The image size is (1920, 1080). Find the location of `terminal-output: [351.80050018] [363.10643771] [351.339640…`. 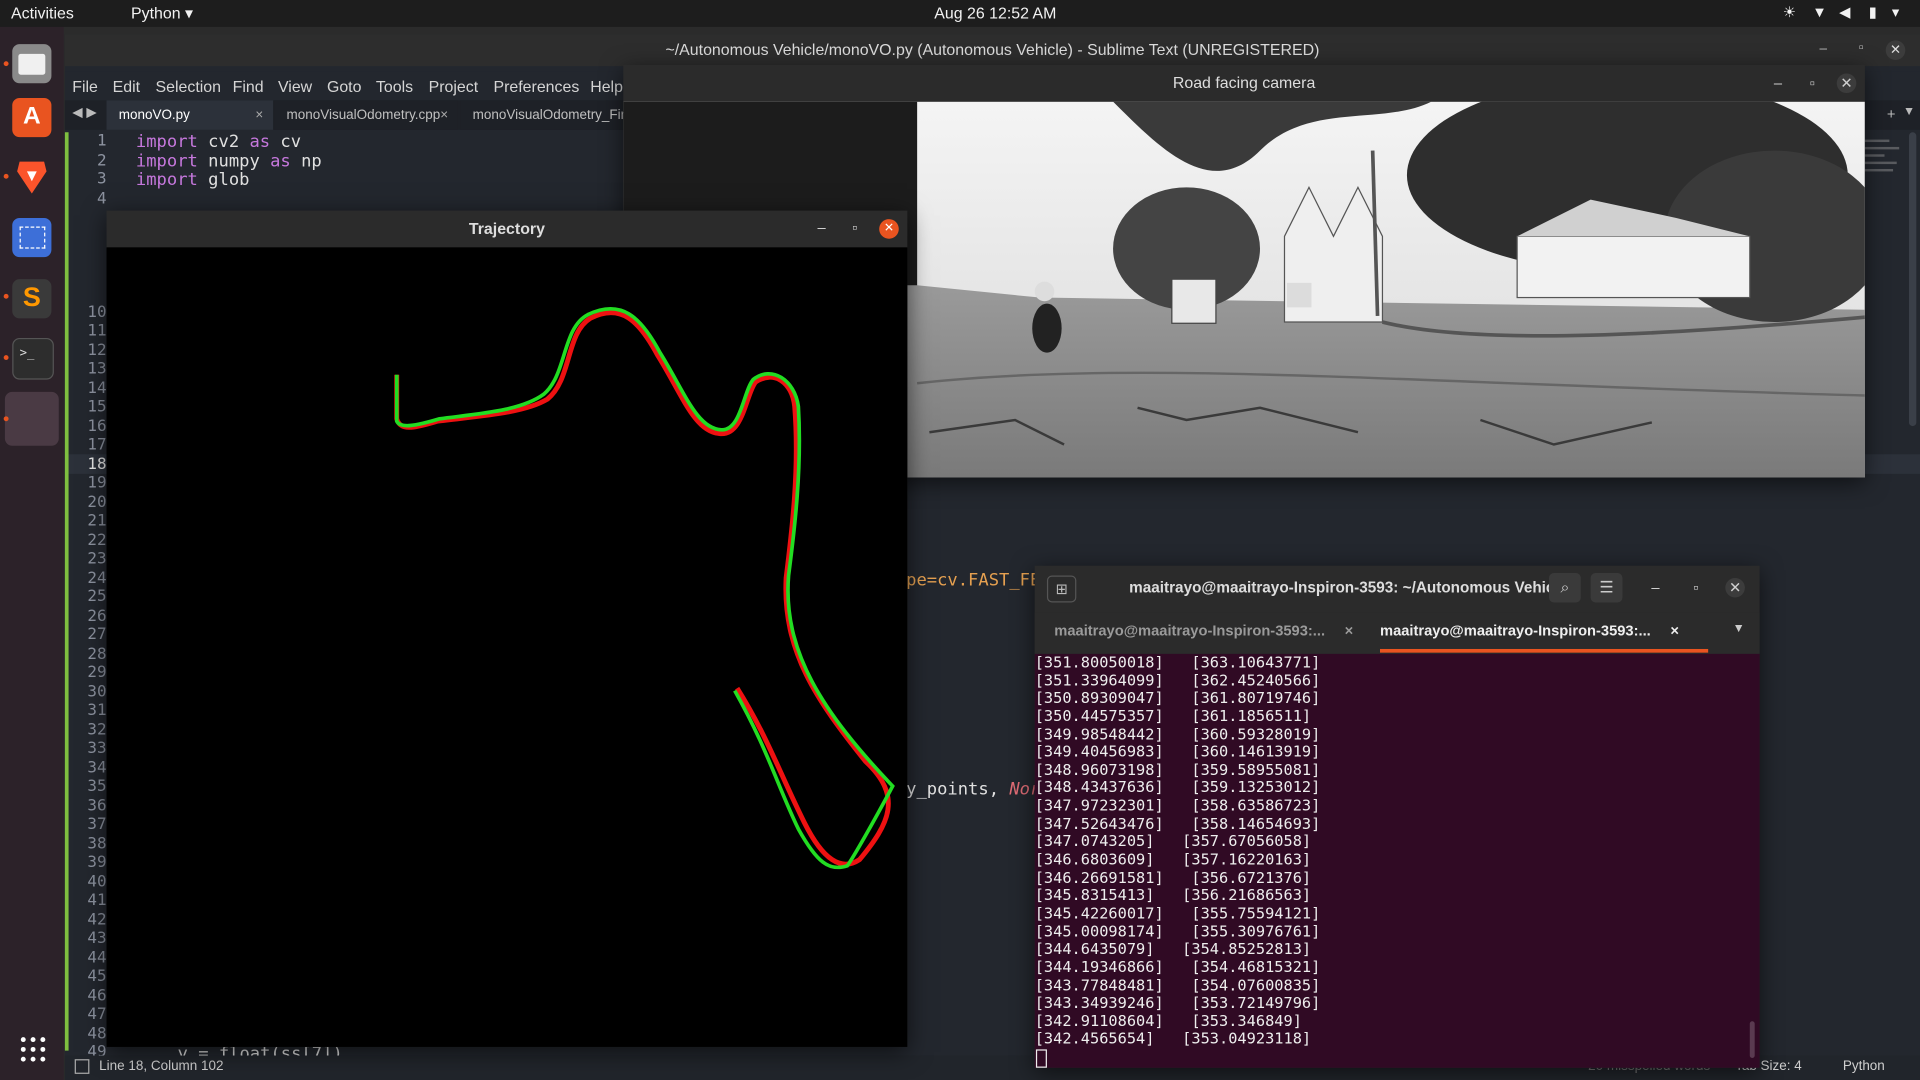

terminal-output: [351.80050018] [363.10643771] [351.339640… is located at coordinates (1397, 860).